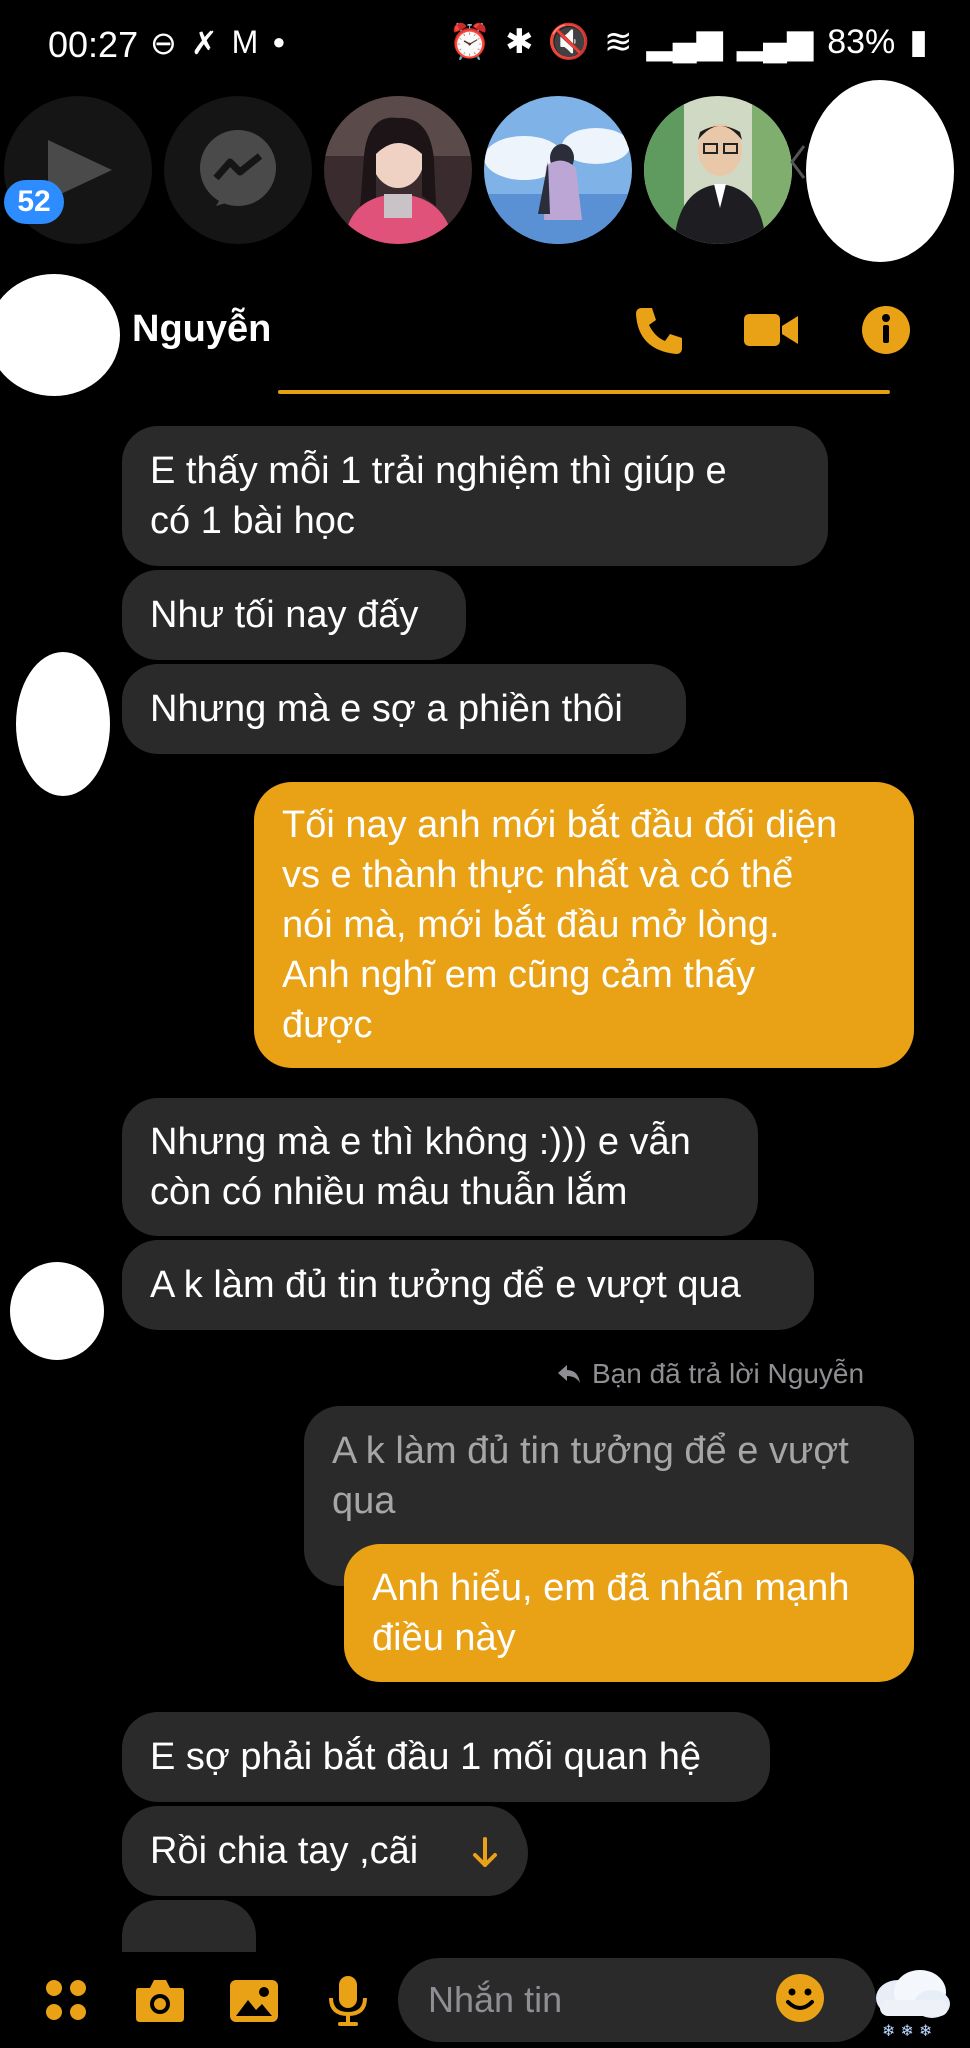 Image resolution: width=970 pixels, height=2048 pixels. What do you see at coordinates (531, 925) in the screenshot?
I see `message-text-line: nói mà, mới bắt đầu mở lòng.` at bounding box center [531, 925].